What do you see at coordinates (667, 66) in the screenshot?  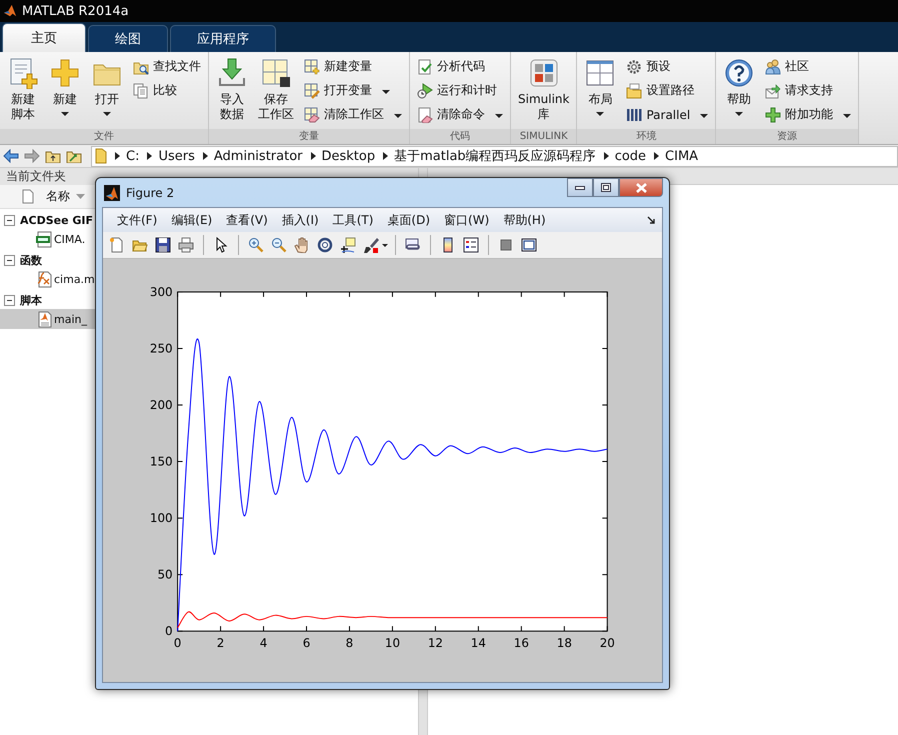 I see `ribbon-button: 预设` at bounding box center [667, 66].